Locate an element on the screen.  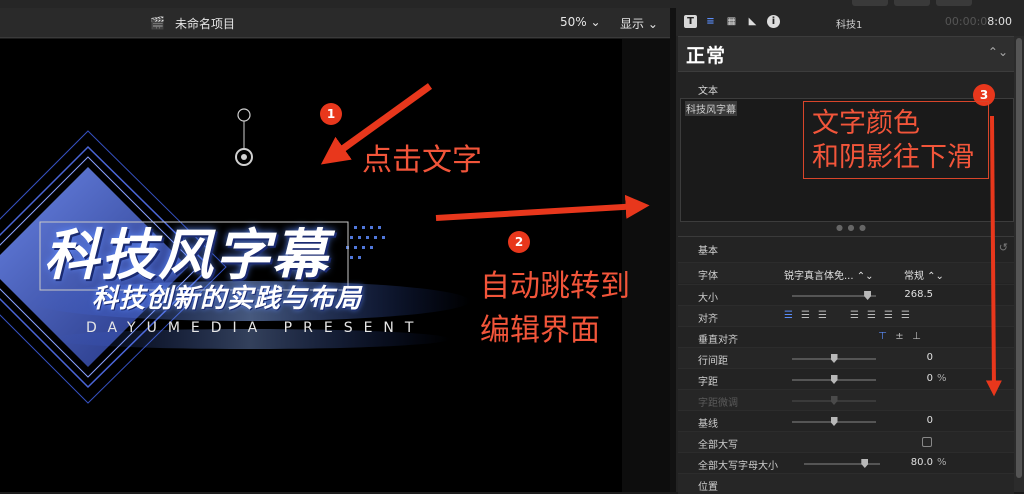
step3-note-line2: 和阴影往下滑 is located at coordinates (893, 157).